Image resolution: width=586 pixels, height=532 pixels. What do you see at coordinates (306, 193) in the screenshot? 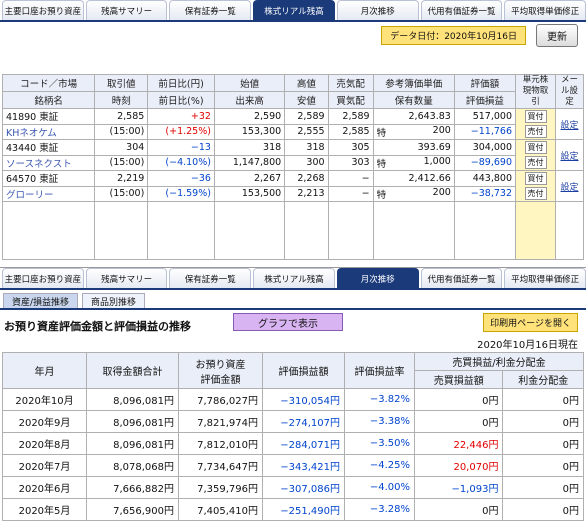
I see `low: 2,213` at bounding box center [306, 193].